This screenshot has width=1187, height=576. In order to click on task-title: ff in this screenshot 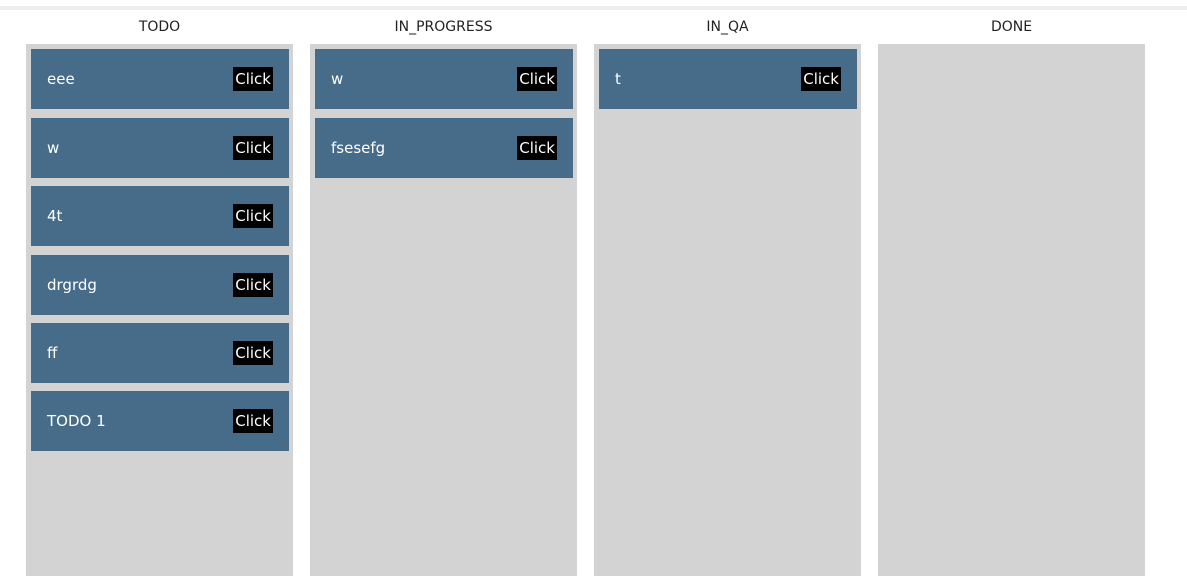, I will do `click(52, 353)`.